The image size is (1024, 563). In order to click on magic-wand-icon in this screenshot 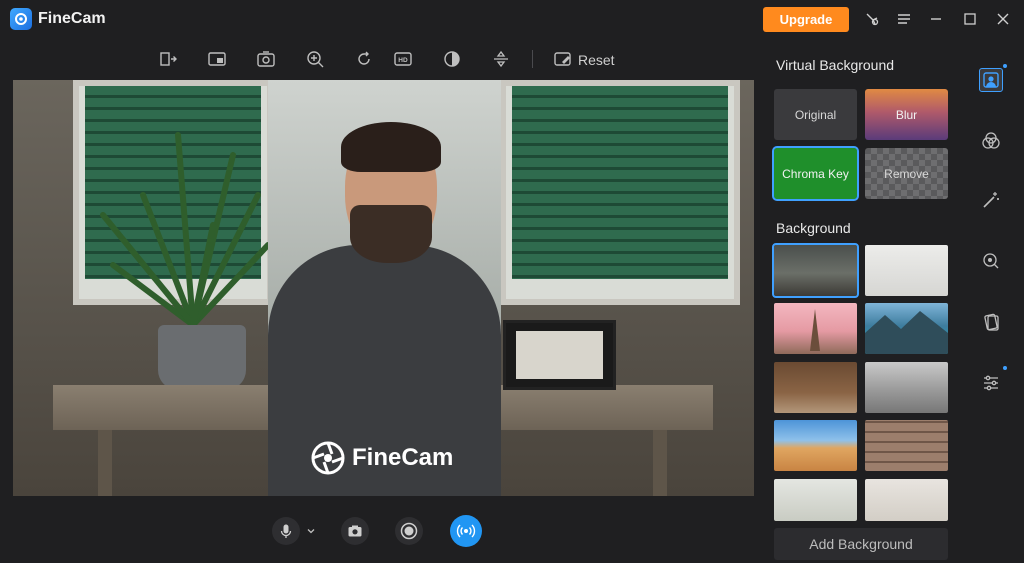, I will do `click(991, 200)`.